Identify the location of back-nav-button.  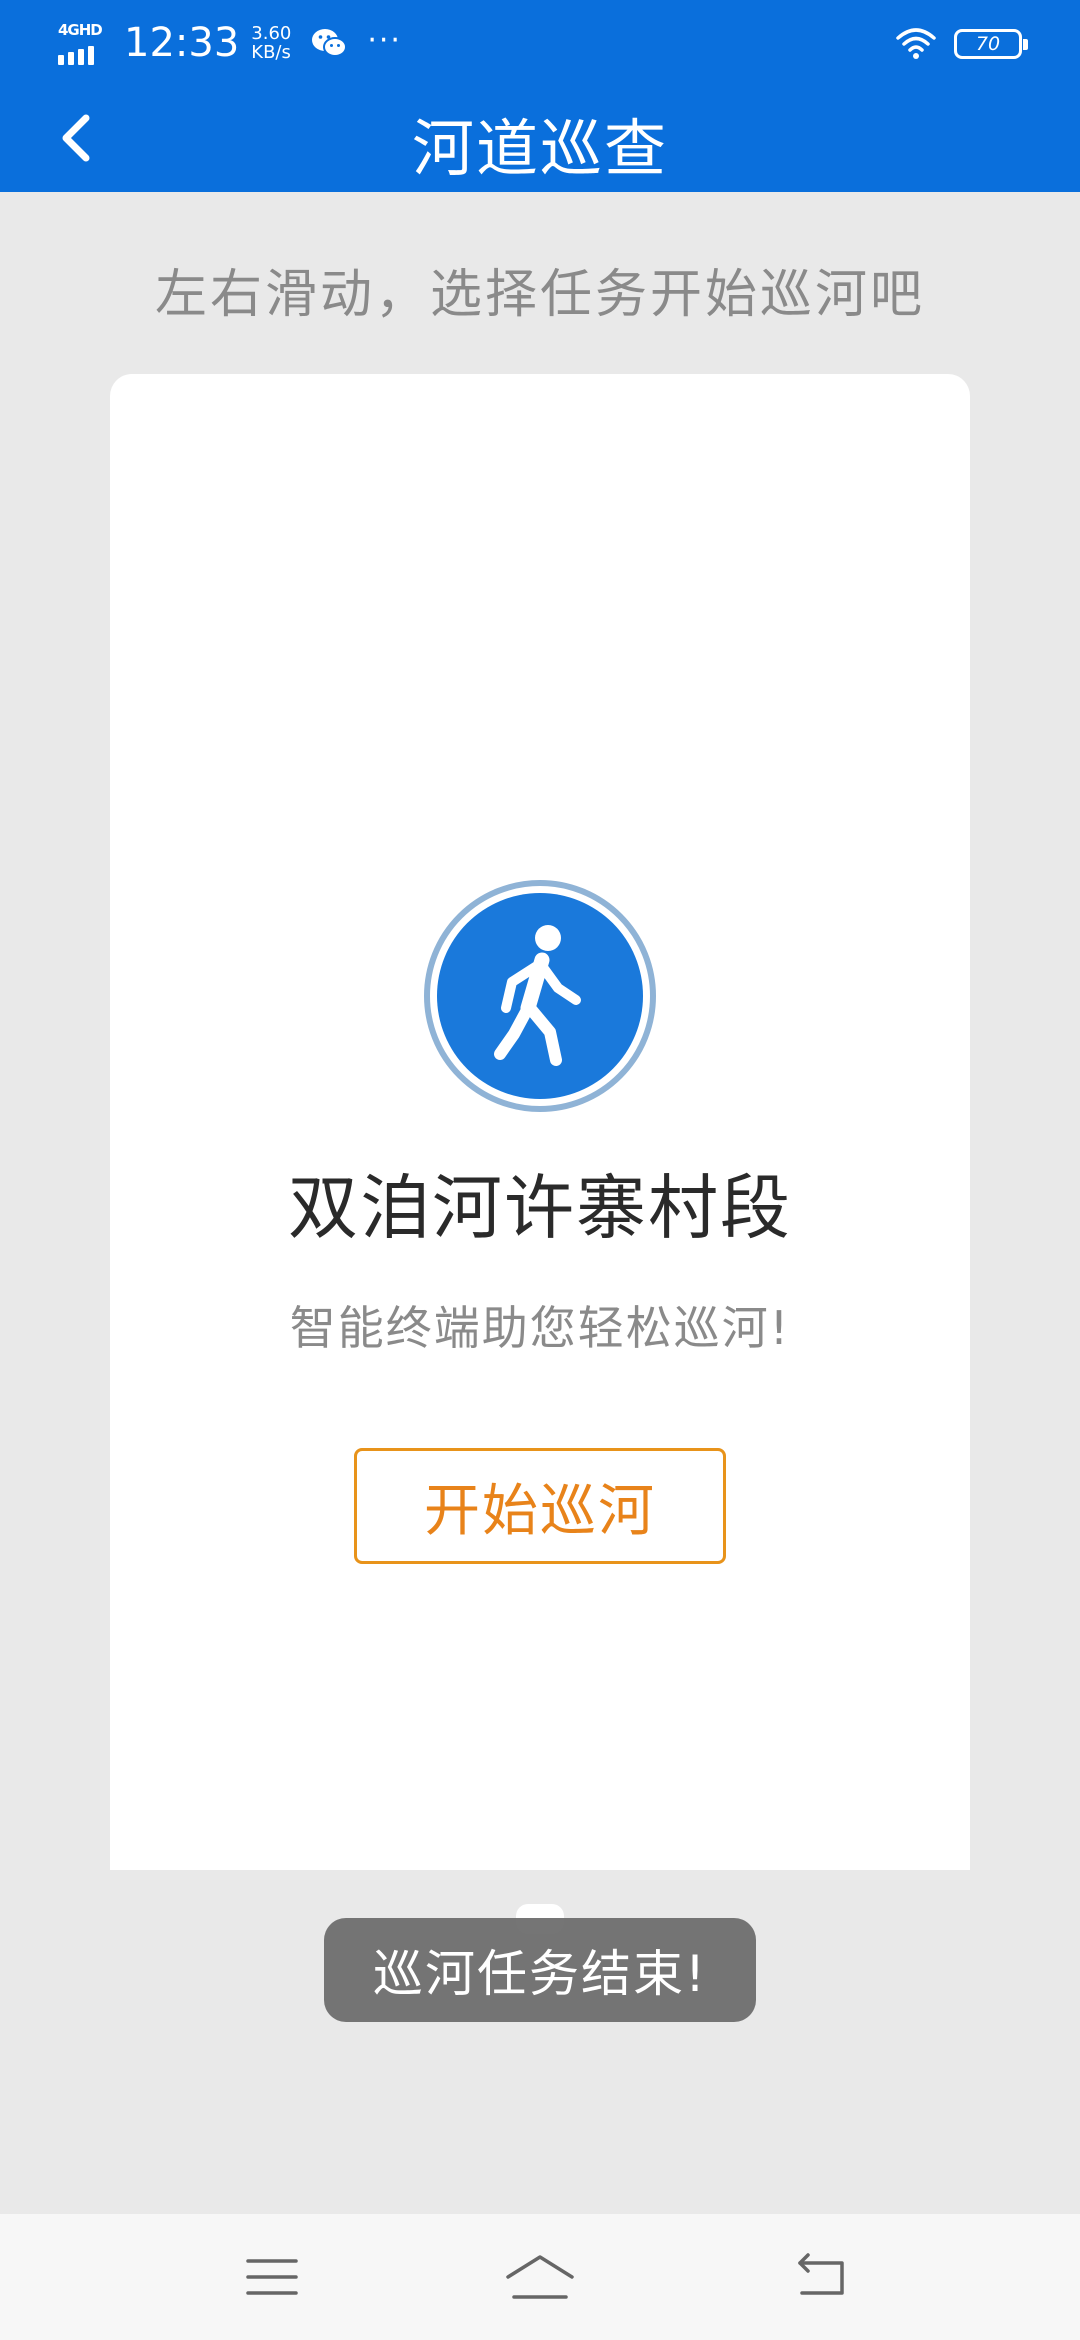
(822, 2277).